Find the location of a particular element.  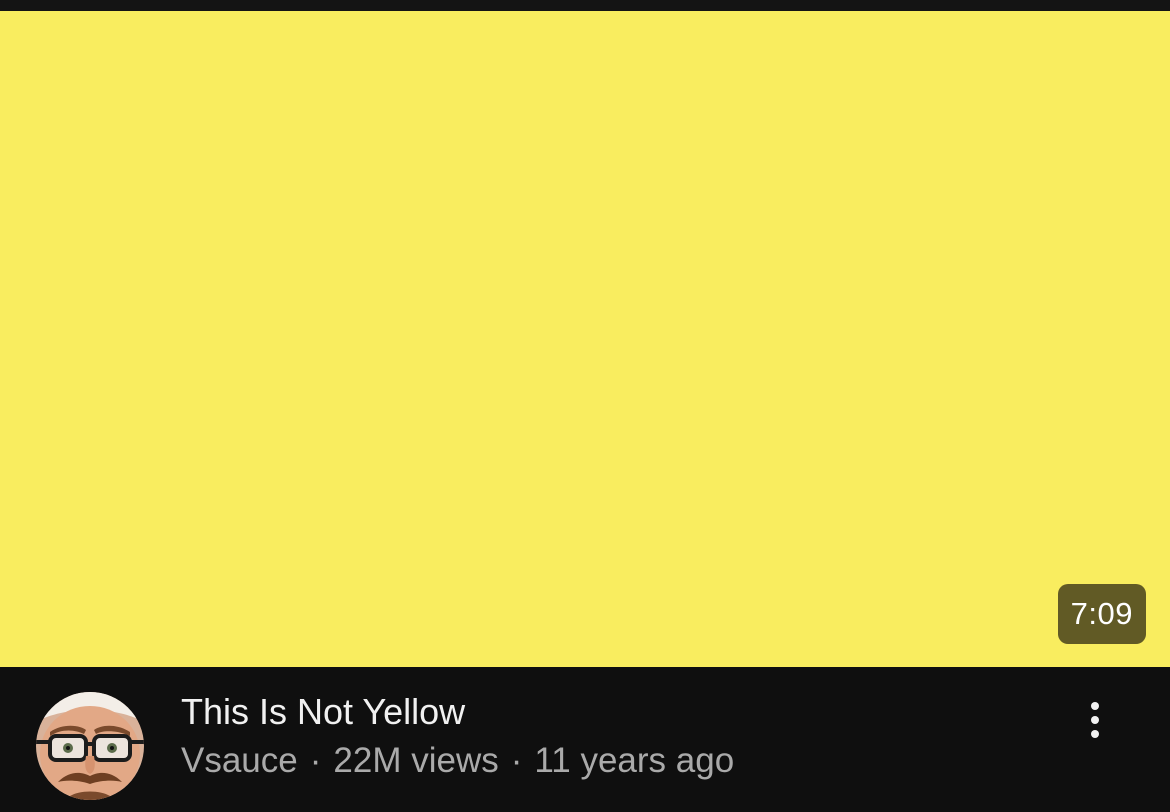

video-subtitle: Vsauce · 22M views · 11 years ago is located at coordinates (457, 761).